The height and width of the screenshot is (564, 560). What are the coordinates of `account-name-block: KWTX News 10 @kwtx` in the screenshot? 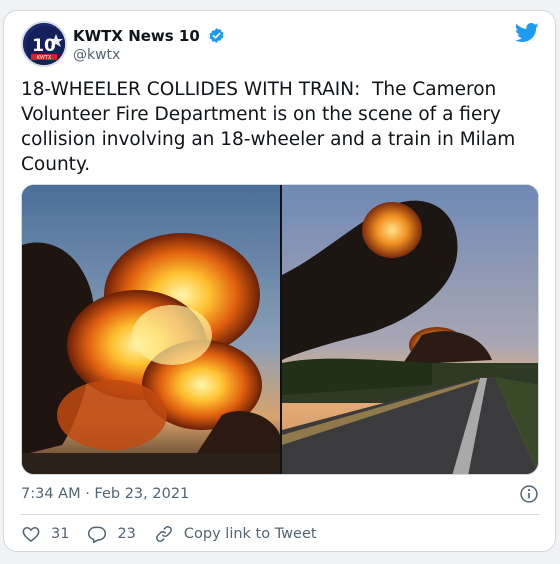 It's located at (149, 44).